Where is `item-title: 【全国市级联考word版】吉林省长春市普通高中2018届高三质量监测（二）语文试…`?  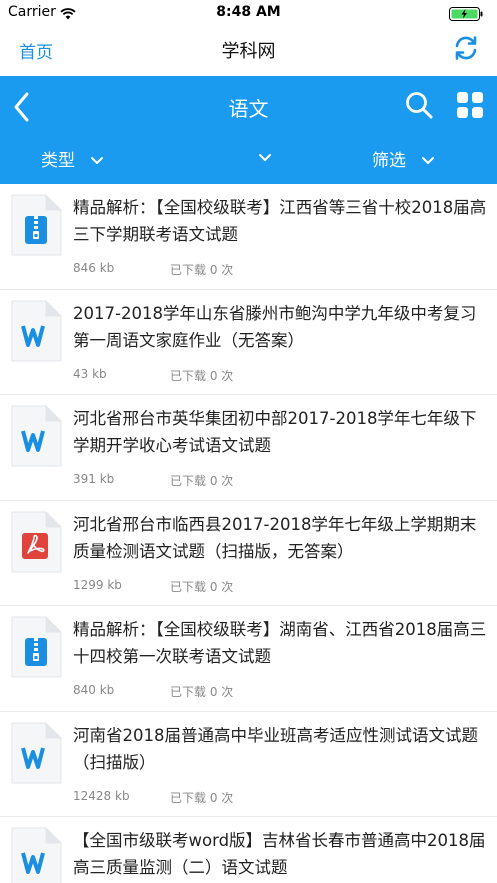 item-title: 【全国市级联考word版】吉林省长春市普通高中2018届高三质量监测（二）语文试… is located at coordinates (279, 854).